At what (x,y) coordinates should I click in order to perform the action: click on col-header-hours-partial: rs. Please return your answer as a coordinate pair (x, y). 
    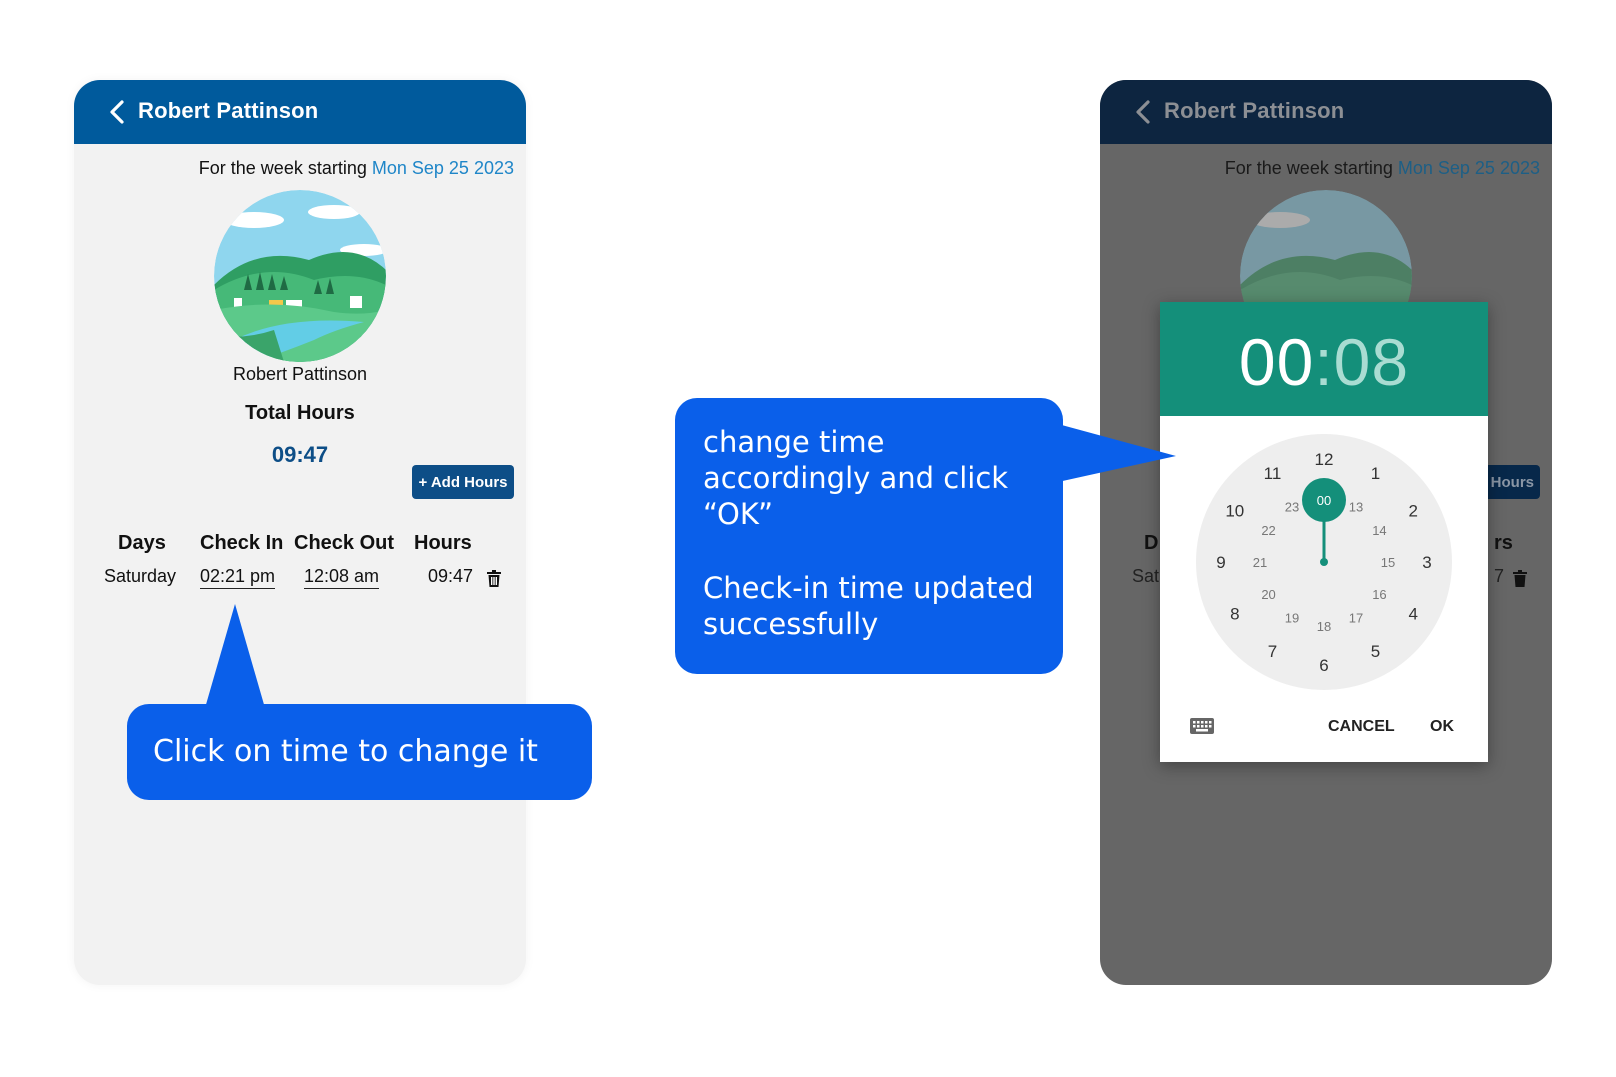
    Looking at the image, I should click on (1503, 543).